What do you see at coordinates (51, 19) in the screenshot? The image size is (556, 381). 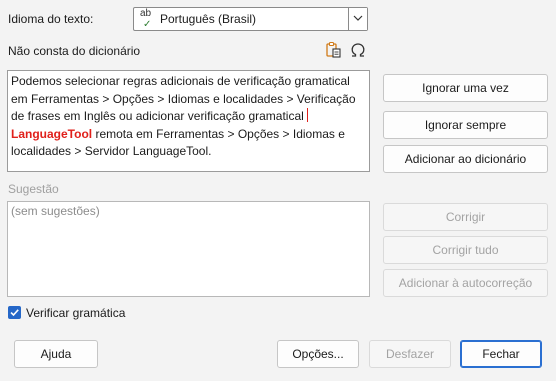 I see `language-label: Idioma do texto:` at bounding box center [51, 19].